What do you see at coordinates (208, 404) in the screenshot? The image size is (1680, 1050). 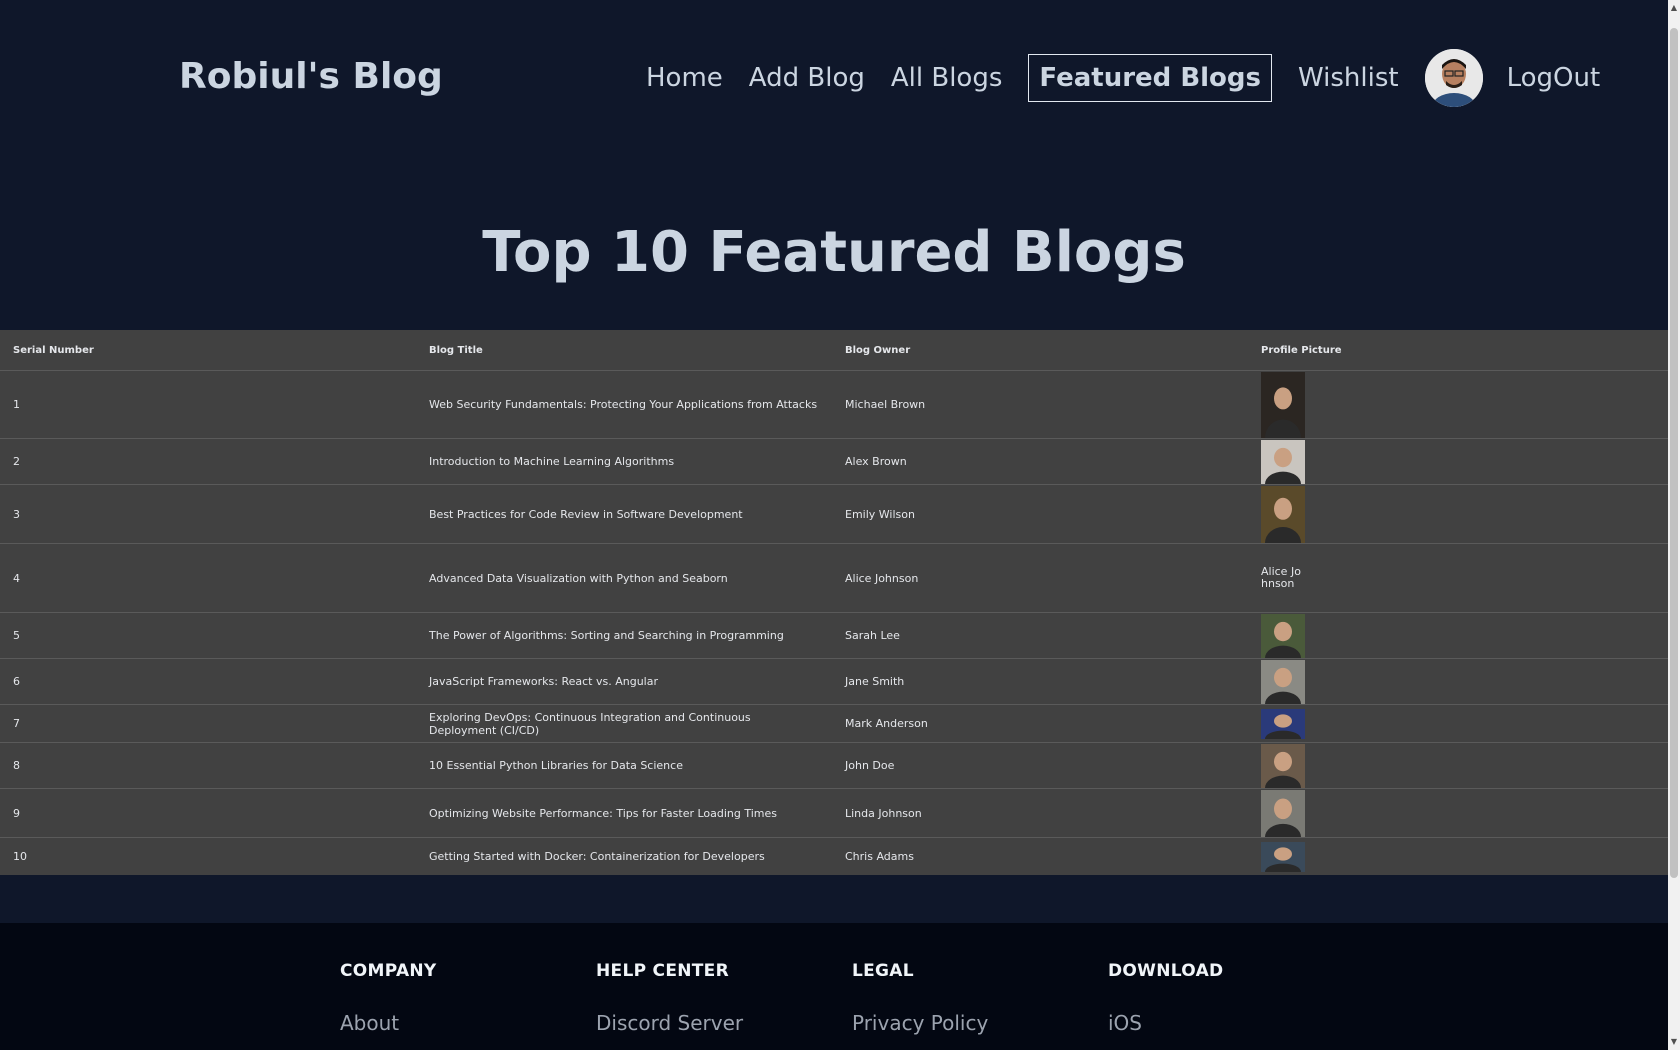 I see `cell-serial: 1` at bounding box center [208, 404].